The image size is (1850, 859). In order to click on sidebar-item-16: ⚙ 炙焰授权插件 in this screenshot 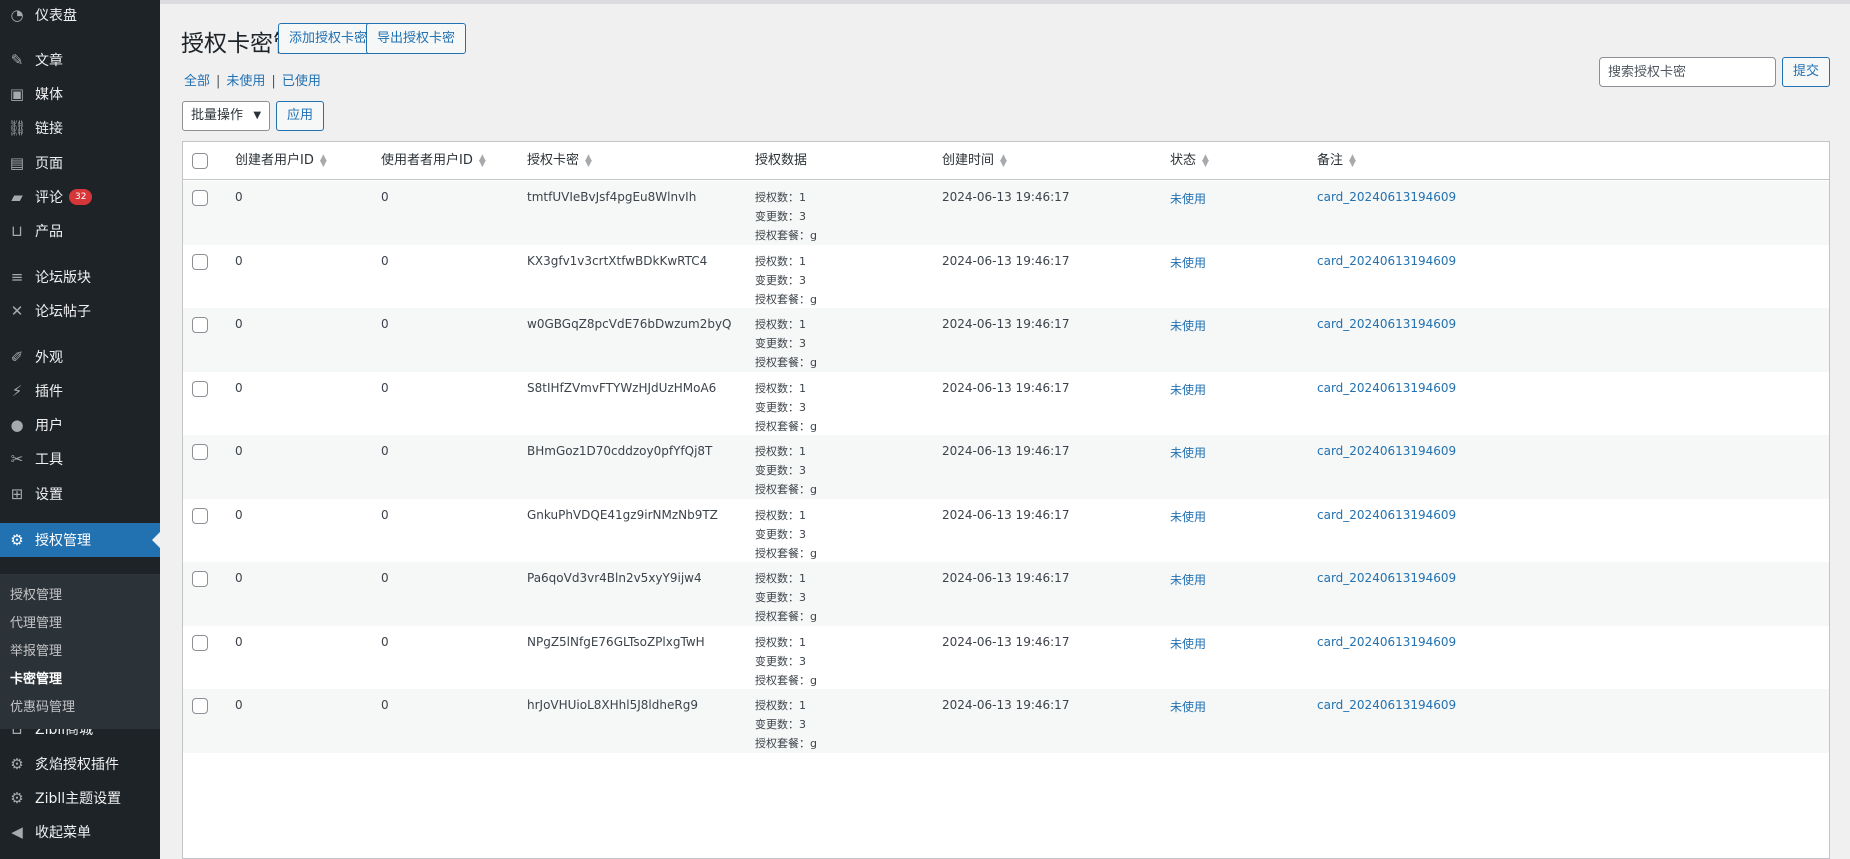, I will do `click(80, 764)`.